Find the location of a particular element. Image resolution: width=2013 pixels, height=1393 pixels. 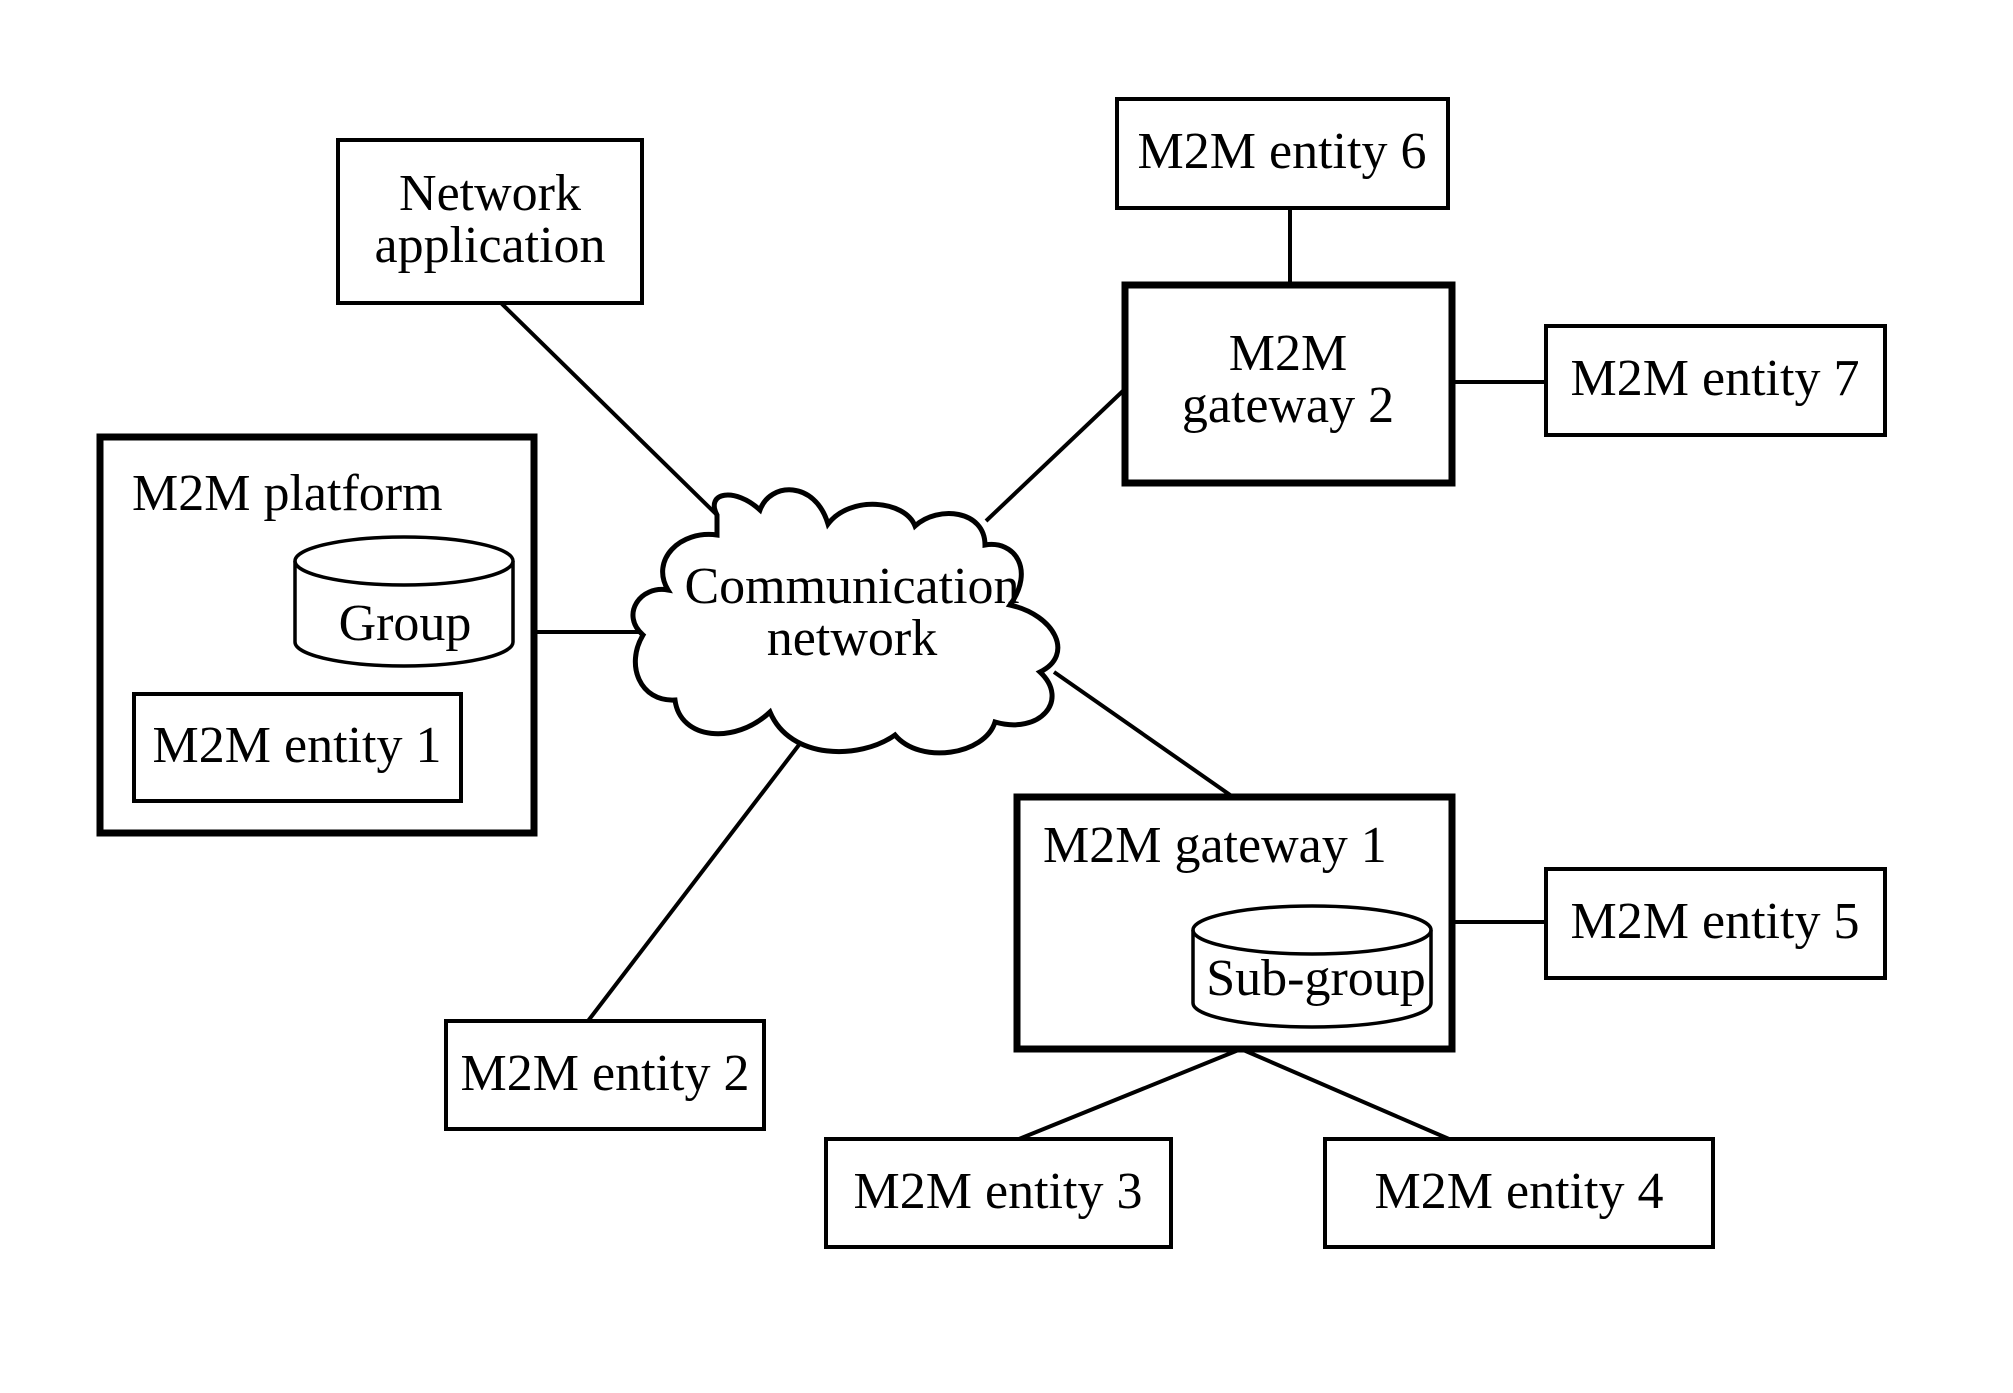

m2m-entity-5-node: M2M entity 5 is located at coordinates (1715, 923).